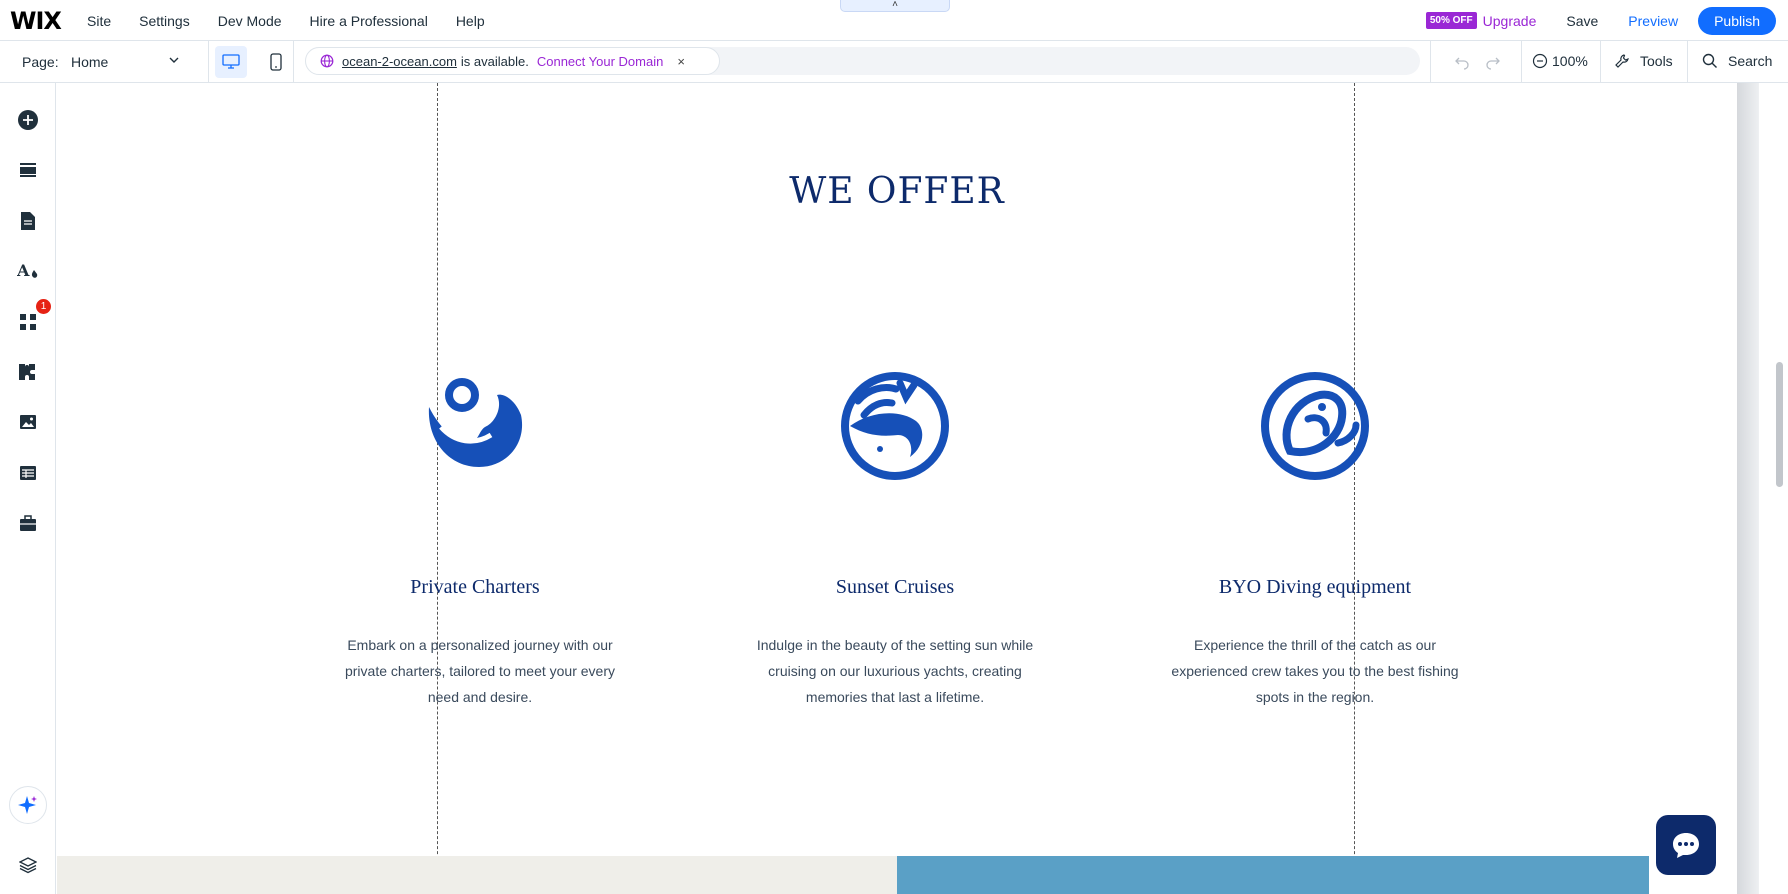 This screenshot has width=1788, height=894. I want to click on theme-icon: A, so click(27, 270).